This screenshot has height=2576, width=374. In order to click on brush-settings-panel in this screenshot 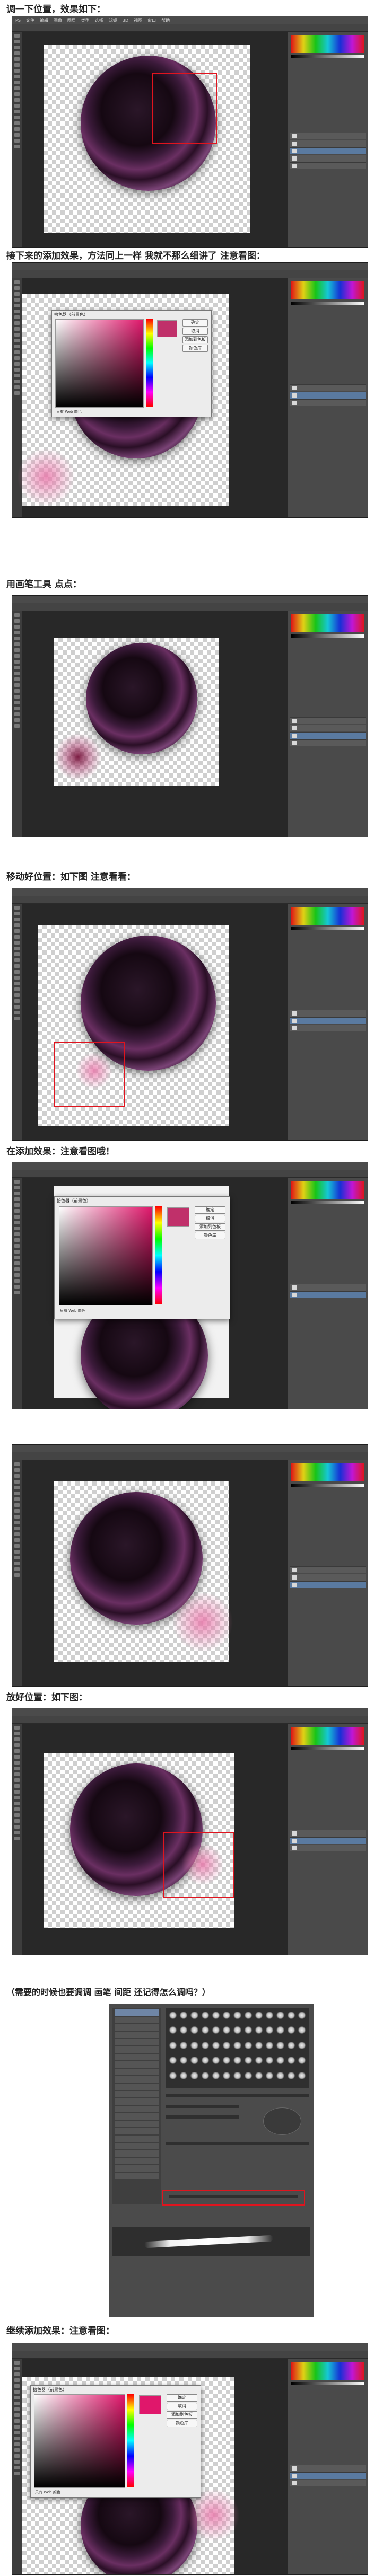, I will do `click(211, 2160)`.